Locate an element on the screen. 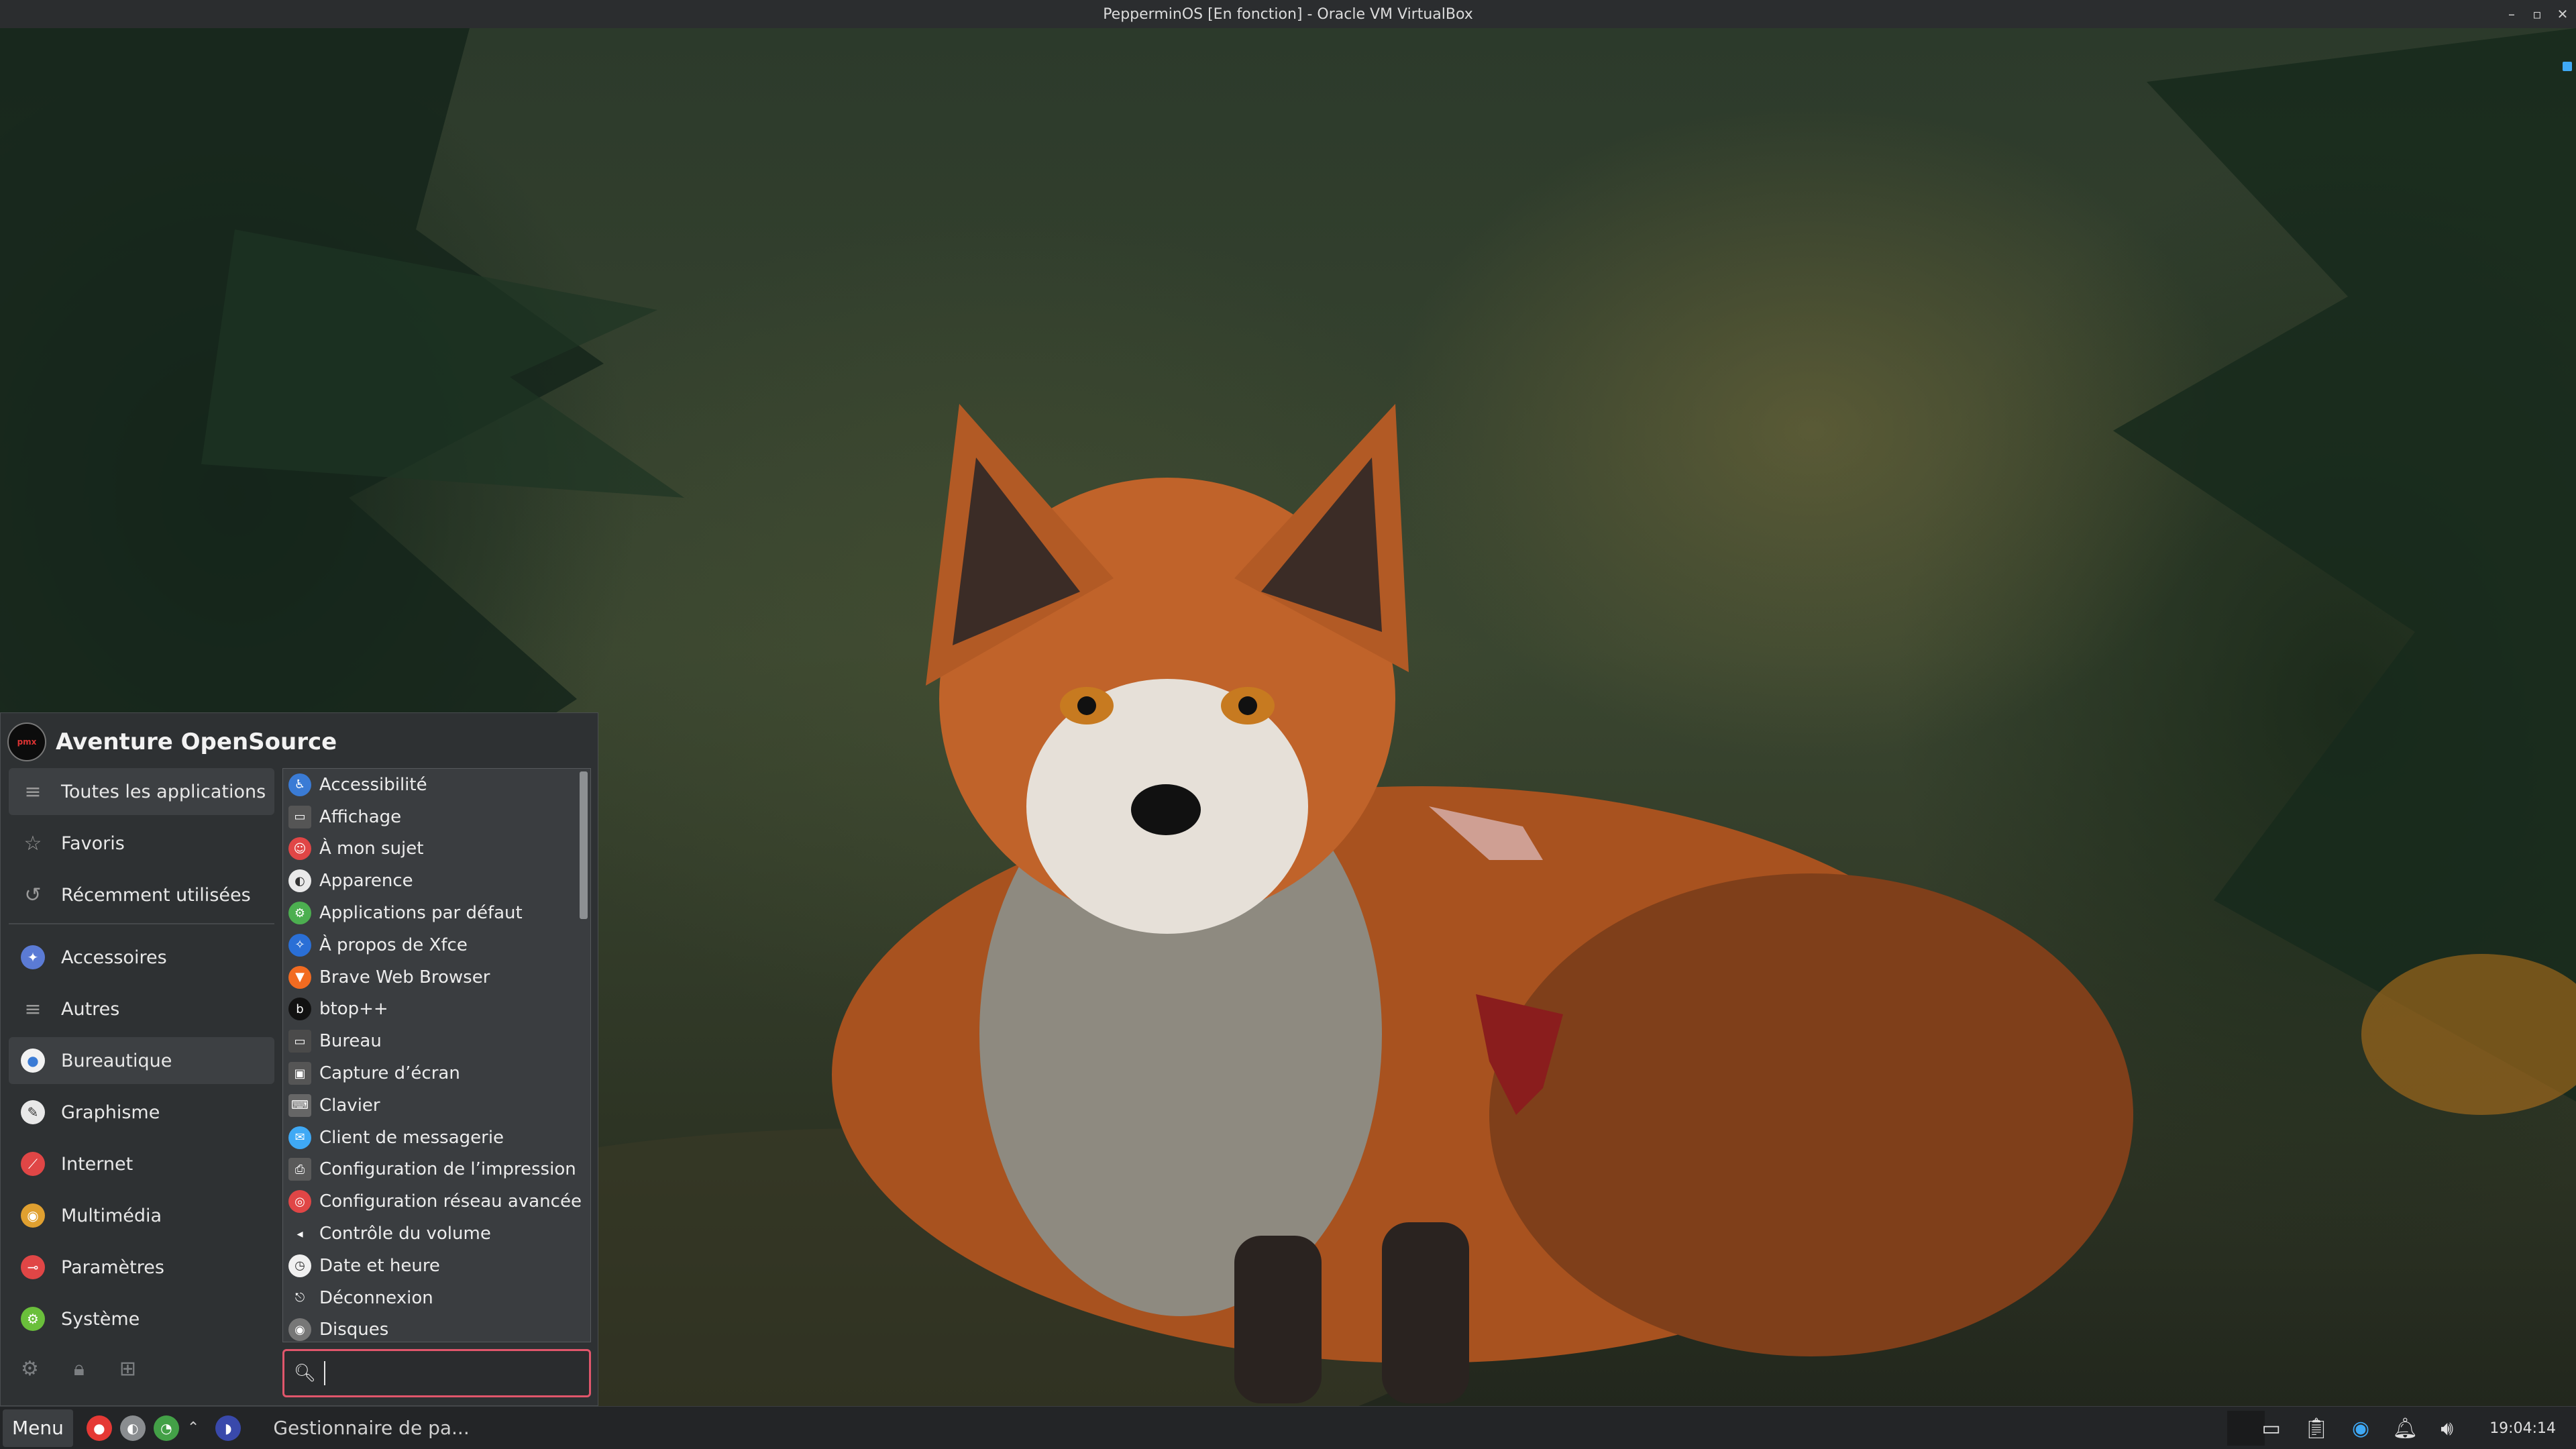  app-list-item: ♿ Accessibilité is located at coordinates (430, 785).